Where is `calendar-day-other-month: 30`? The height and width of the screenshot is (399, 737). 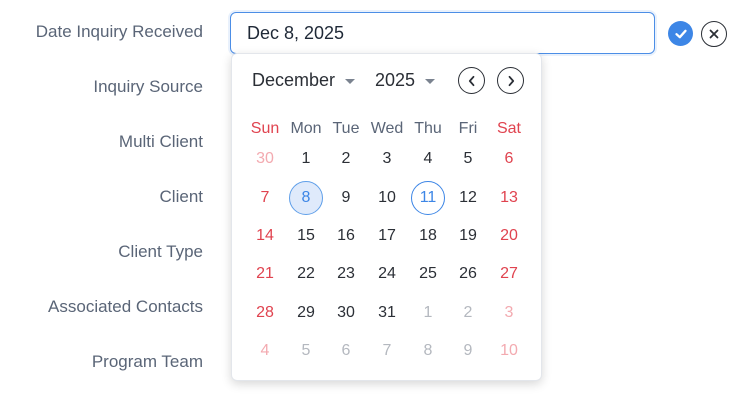 calendar-day-other-month: 30 is located at coordinates (265, 159).